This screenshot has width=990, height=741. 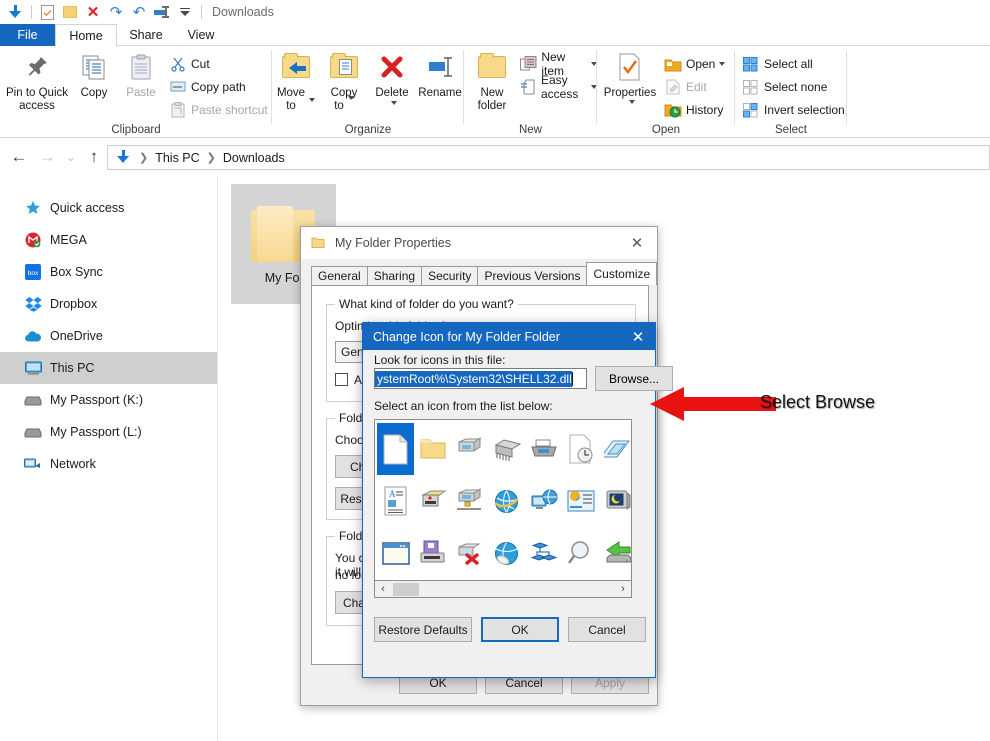 What do you see at coordinates (558, 64) in the screenshot?
I see `new-item-button: New item` at bounding box center [558, 64].